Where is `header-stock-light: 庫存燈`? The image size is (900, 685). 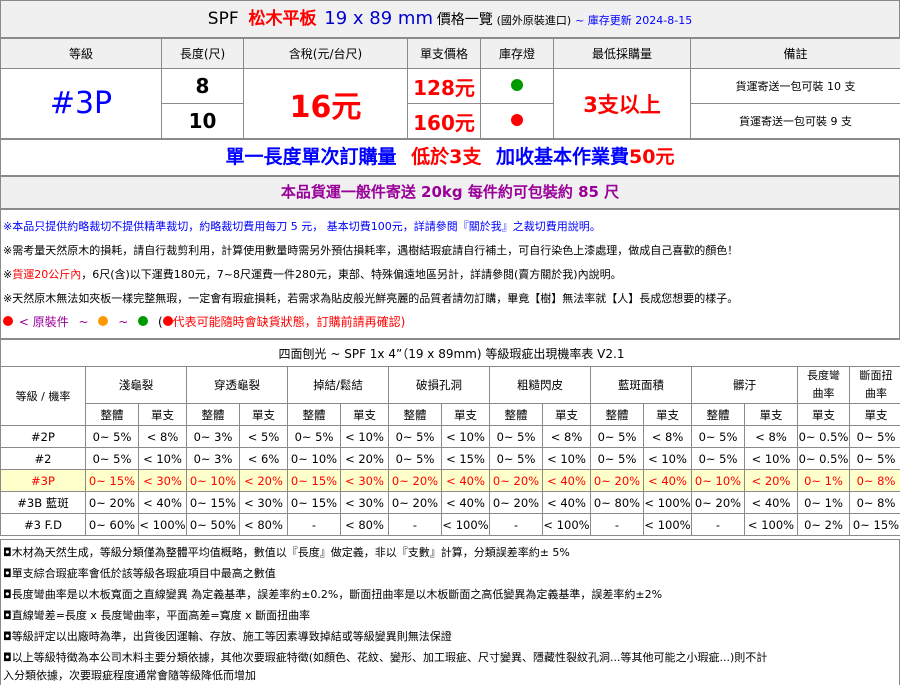
header-stock-light: 庫存燈 is located at coordinates (517, 53).